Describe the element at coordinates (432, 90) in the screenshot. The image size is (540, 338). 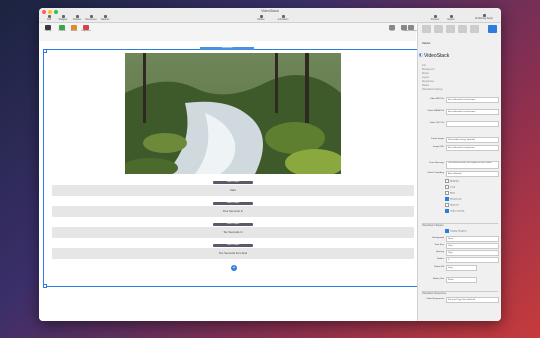
I see `section-videostack-settings: VideoStack Settings` at that location.